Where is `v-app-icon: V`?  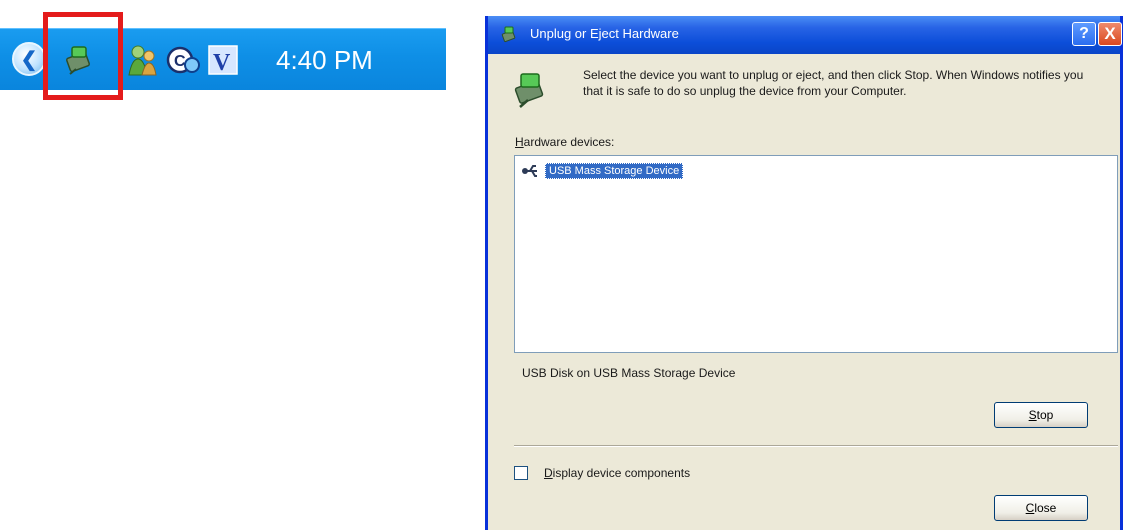 v-app-icon: V is located at coordinates (223, 60).